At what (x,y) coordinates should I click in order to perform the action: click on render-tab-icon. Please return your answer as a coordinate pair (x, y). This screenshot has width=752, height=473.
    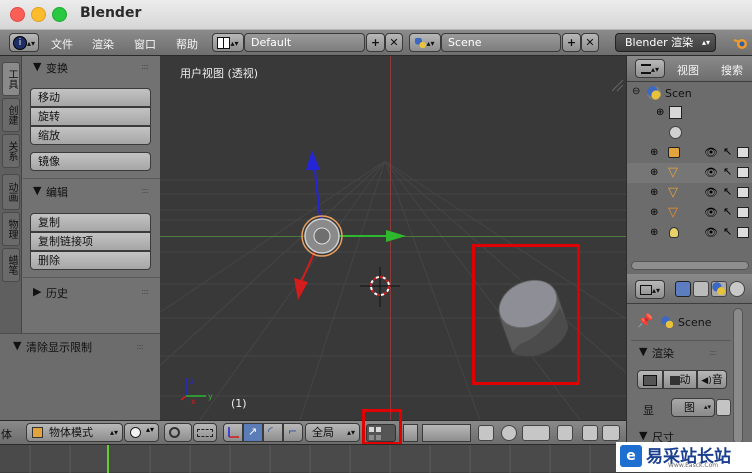
    Looking at the image, I should click on (683, 289).